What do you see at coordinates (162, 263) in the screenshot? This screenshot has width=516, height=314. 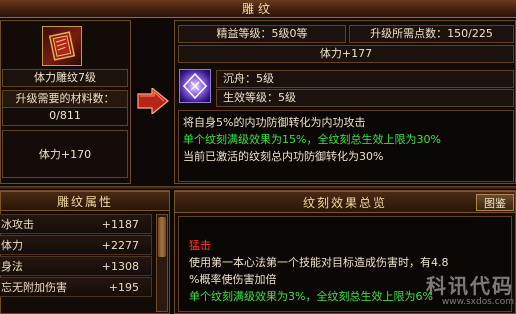 I see `attributes-scrollbar` at bounding box center [162, 263].